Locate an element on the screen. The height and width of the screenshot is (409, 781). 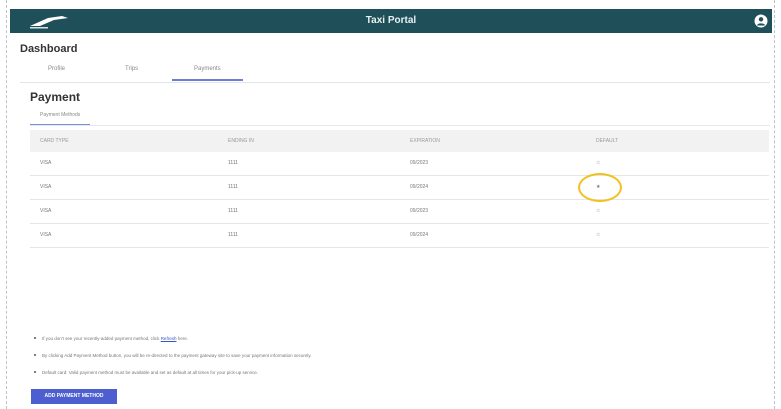
app-title: Taxi Portal is located at coordinates (391, 20).